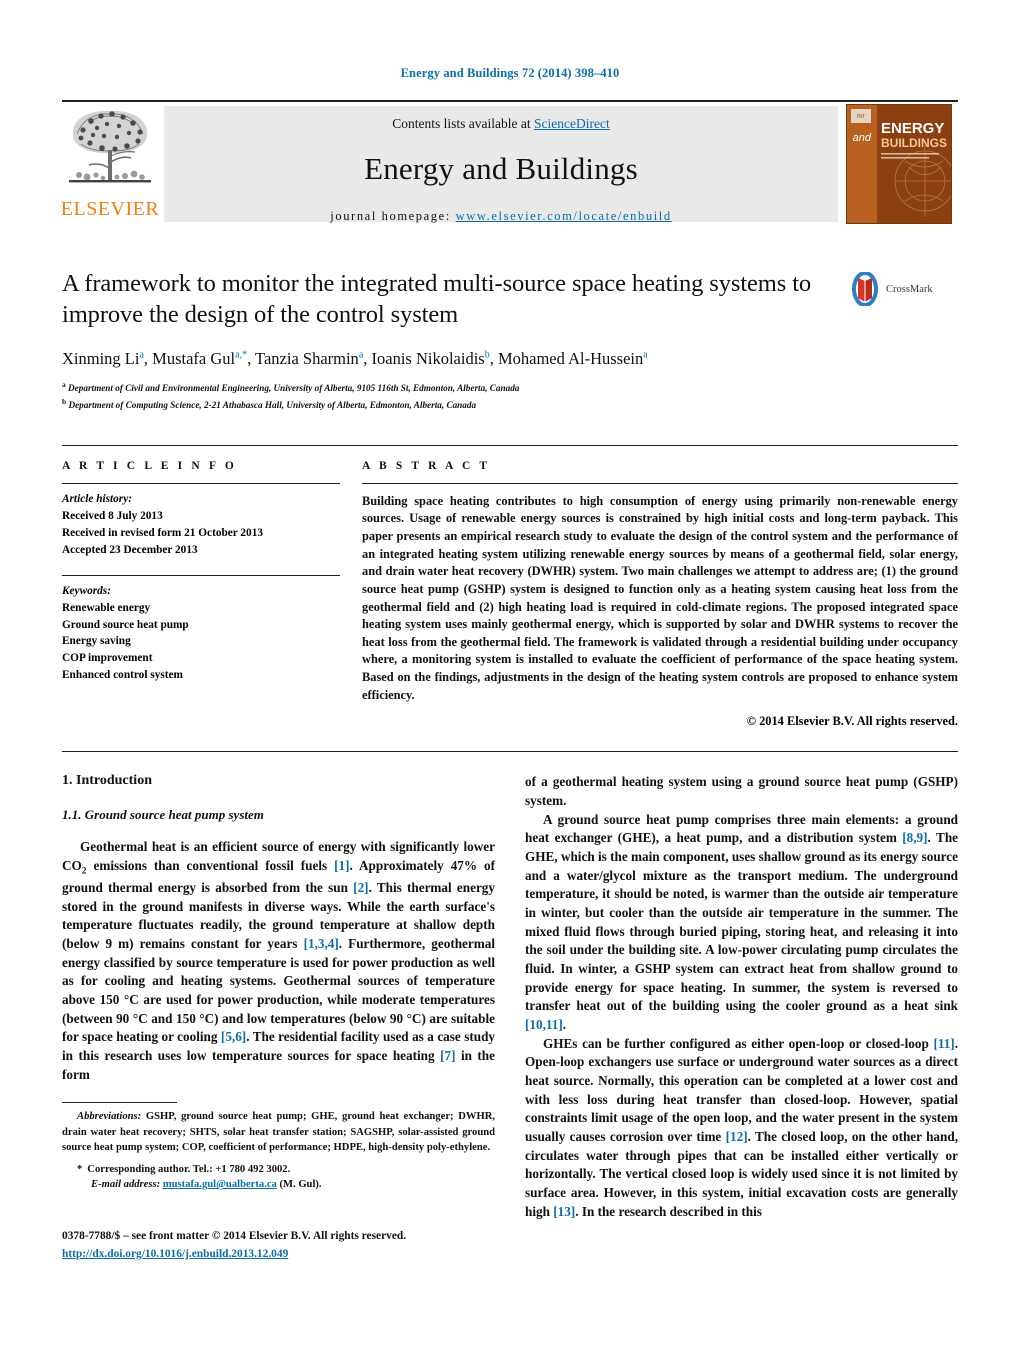  What do you see at coordinates (865, 289) in the screenshot?
I see `crossmark-icon` at bounding box center [865, 289].